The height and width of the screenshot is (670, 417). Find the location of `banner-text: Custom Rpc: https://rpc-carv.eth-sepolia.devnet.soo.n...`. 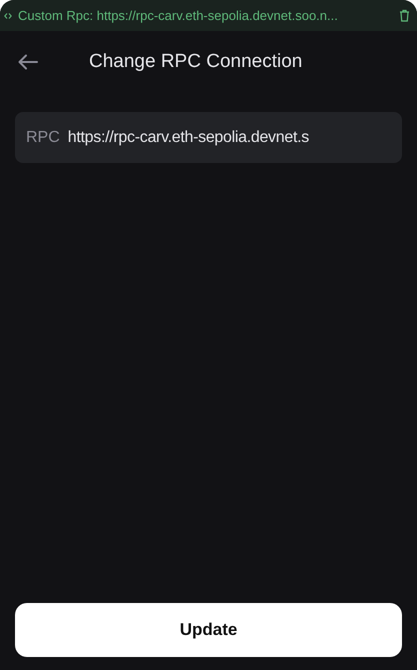

banner-text: Custom Rpc: https://rpc-carv.eth-sepolia.devnet.soo.n... is located at coordinates (178, 15).